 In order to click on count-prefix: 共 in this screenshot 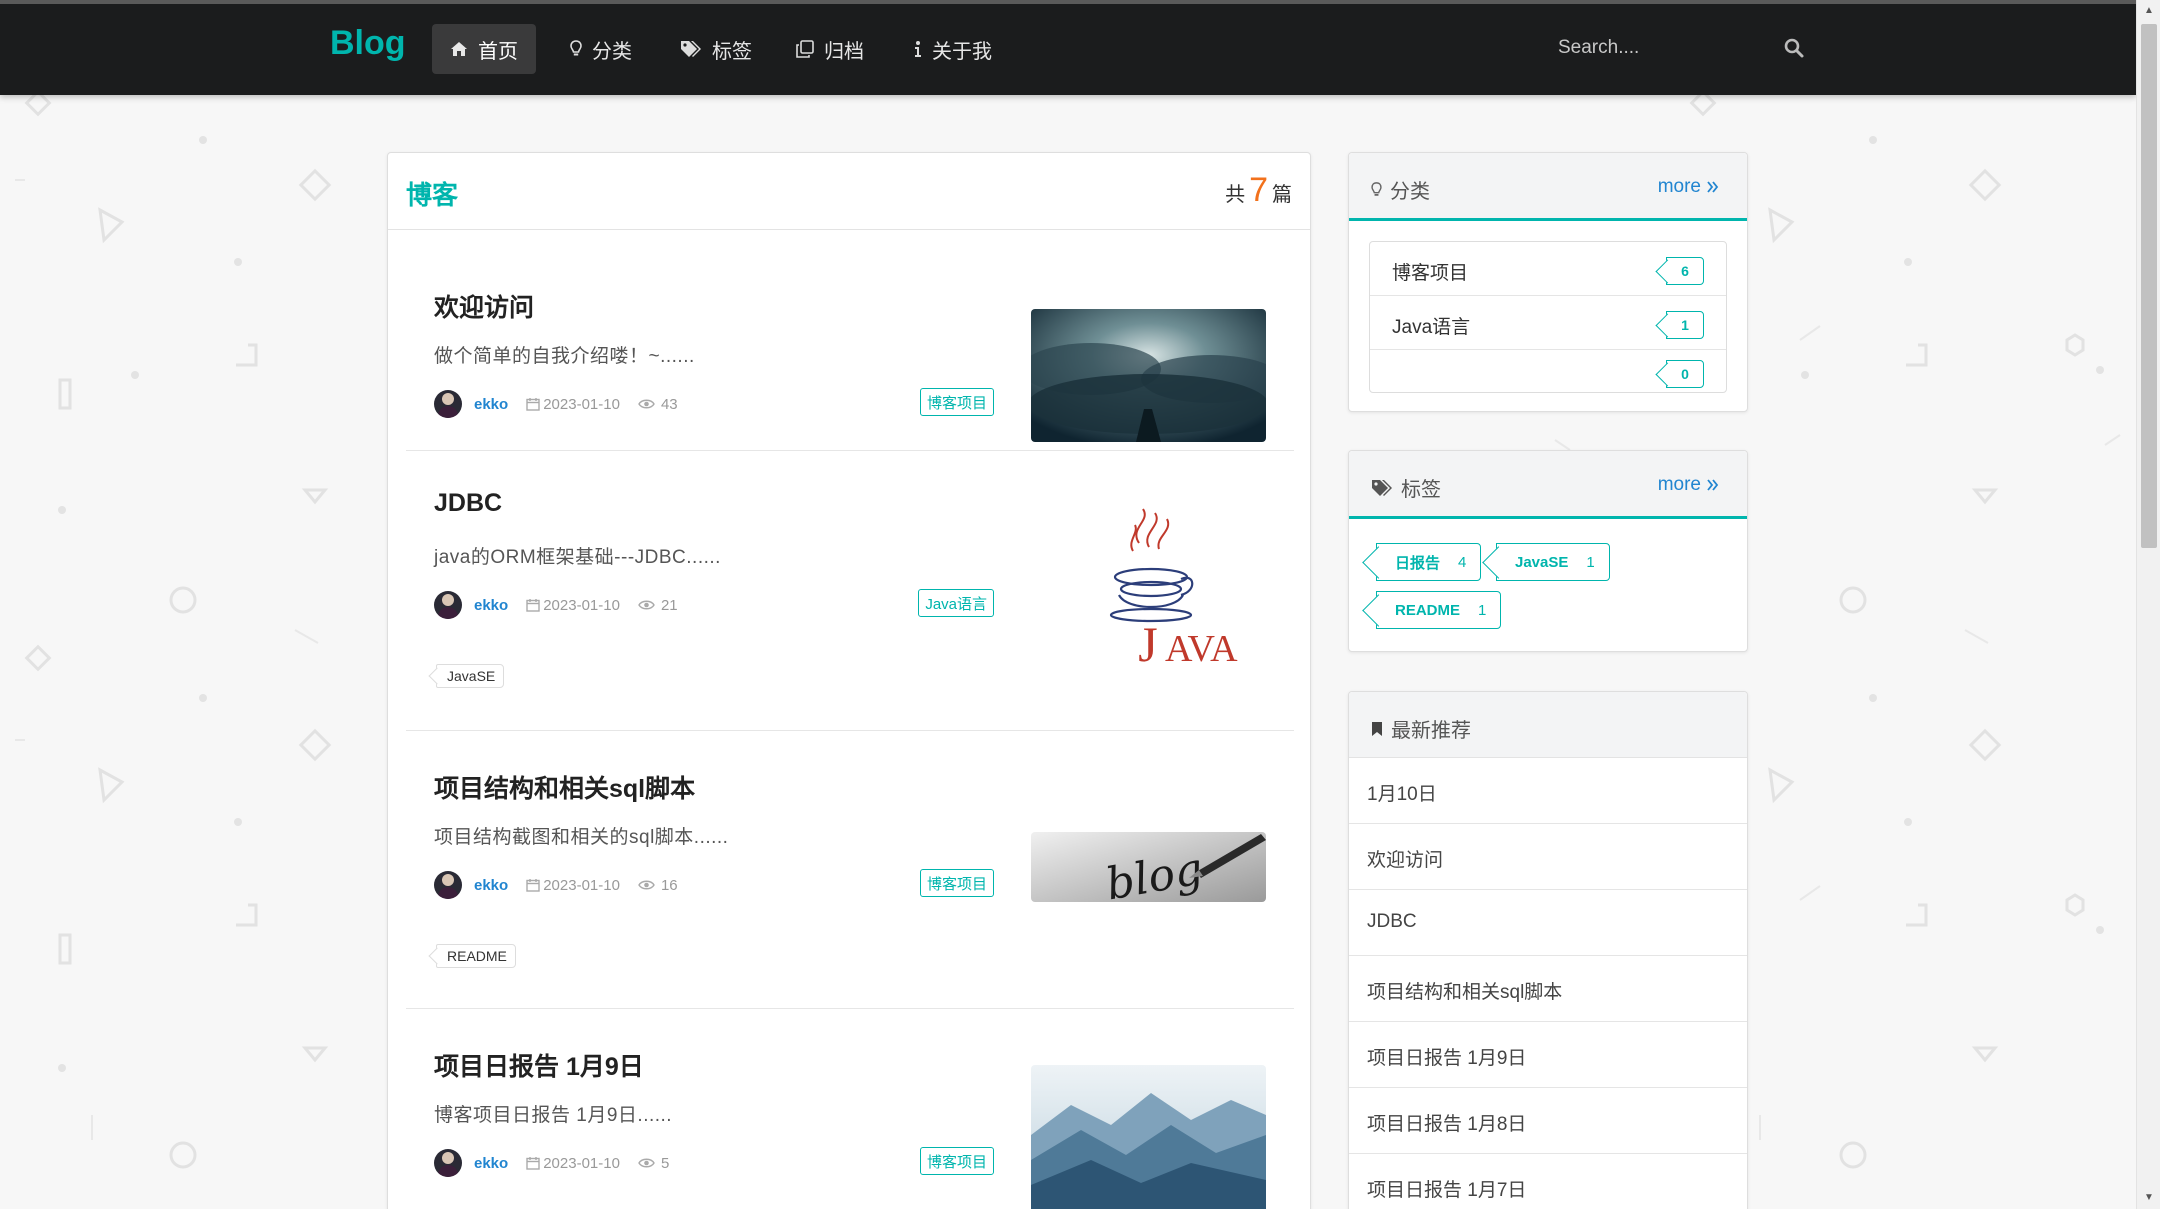, I will do `click(1235, 195)`.